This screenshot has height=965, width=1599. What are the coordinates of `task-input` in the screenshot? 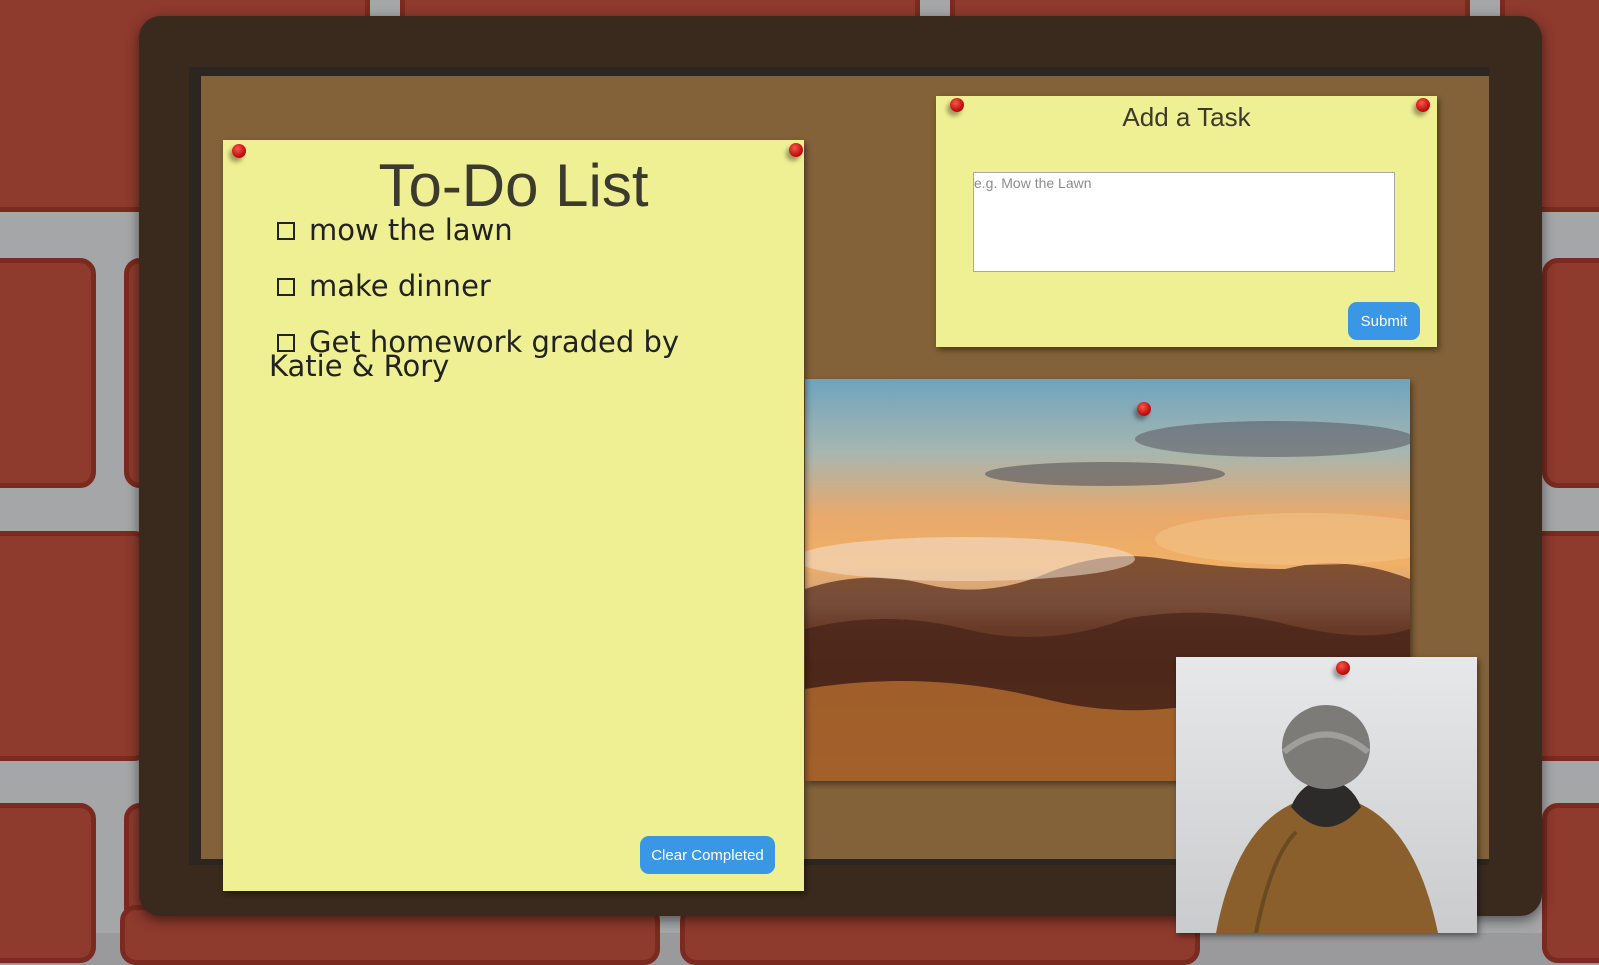 It's located at (1184, 222).